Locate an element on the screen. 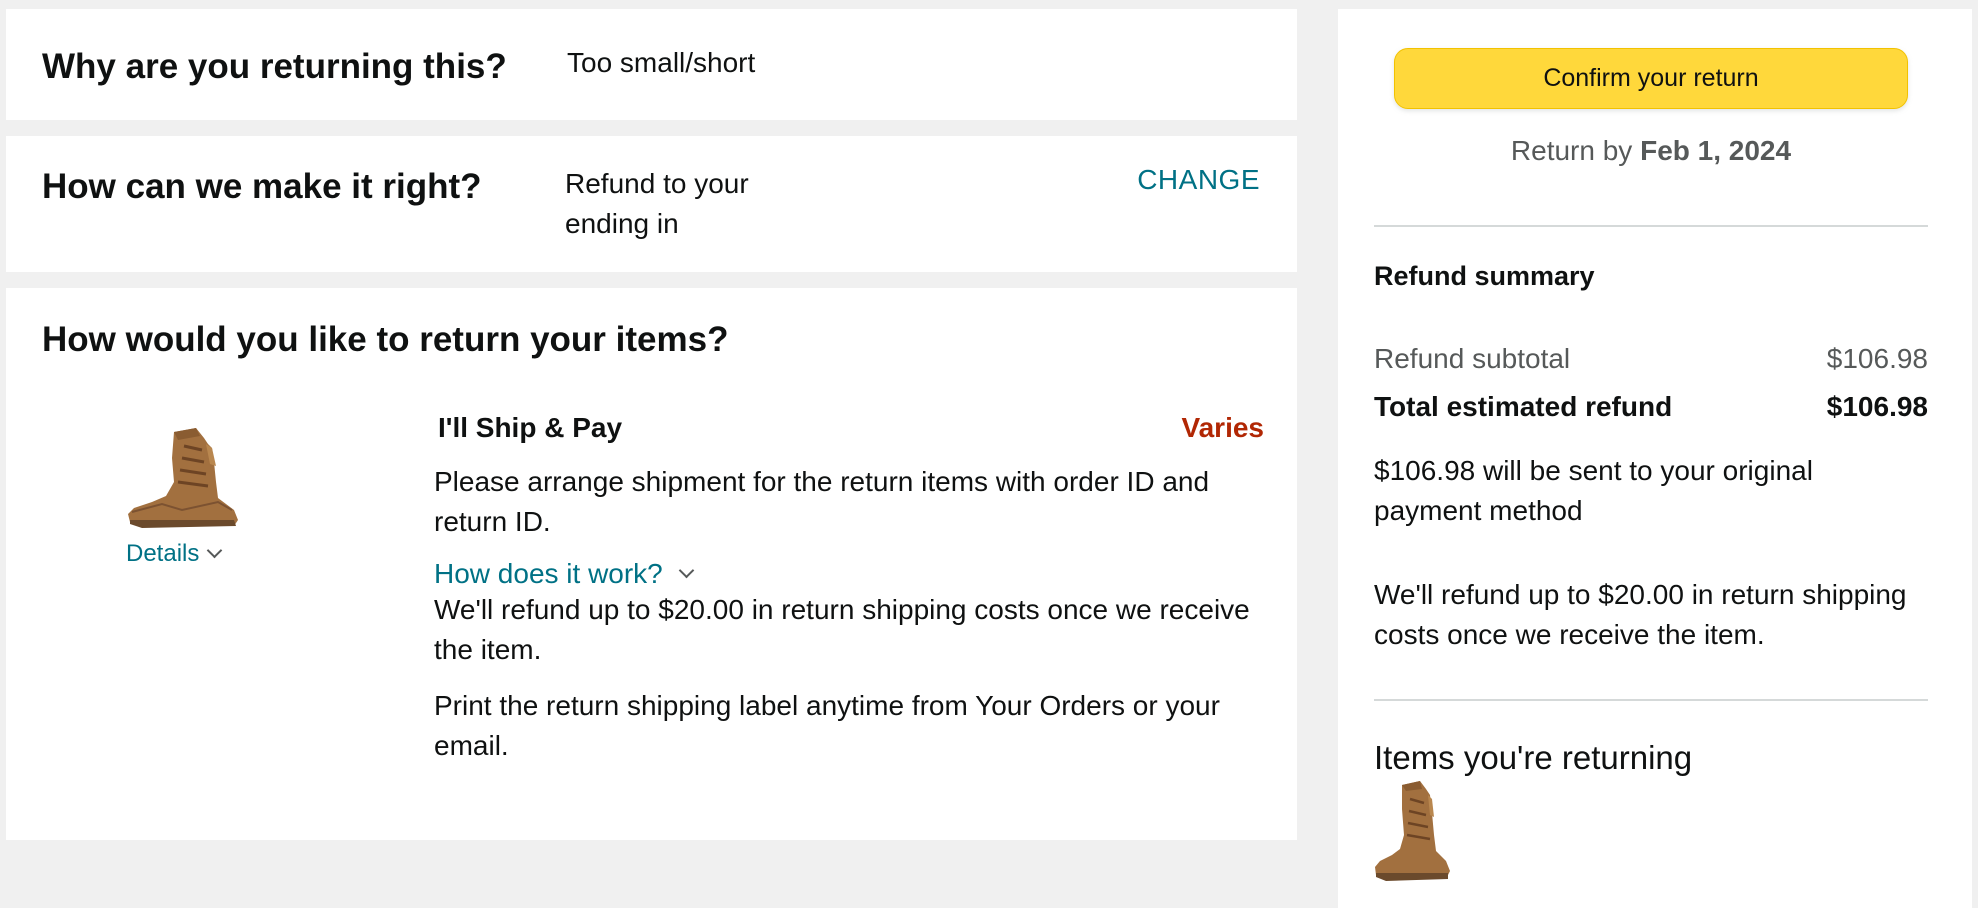 Image resolution: width=1978 pixels, height=908 pixels. return-method-title: How would you like to return your items? is located at coordinates (385, 339).